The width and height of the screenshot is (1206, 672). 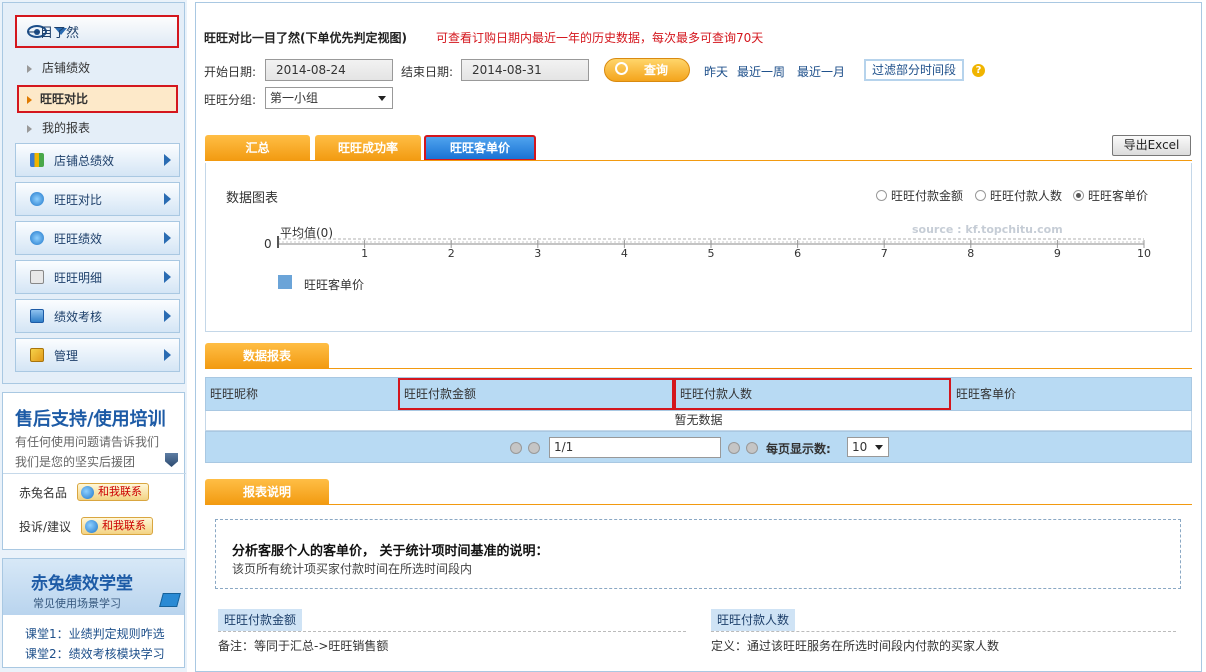 I want to click on y-tick-label: 0, so click(x=268, y=244).